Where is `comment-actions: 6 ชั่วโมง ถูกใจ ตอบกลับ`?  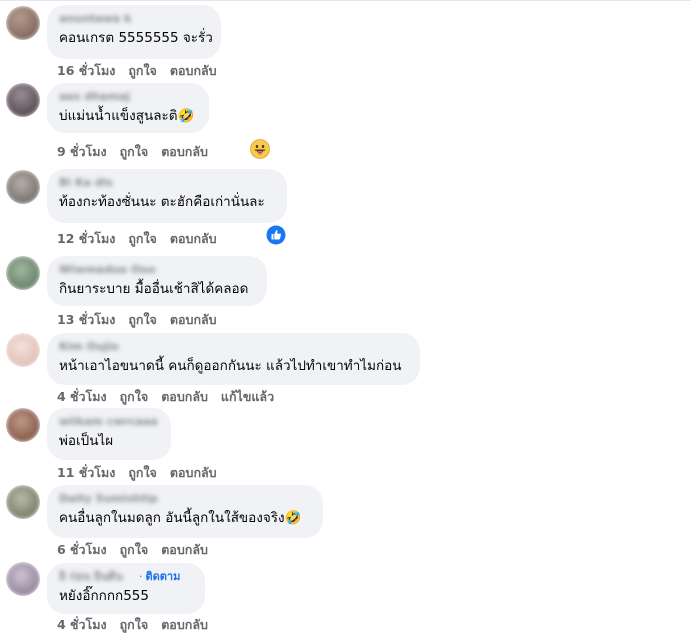
comment-actions: 6 ชั่วโมง ถูกใจ ตอบกลับ is located at coordinates (139, 550).